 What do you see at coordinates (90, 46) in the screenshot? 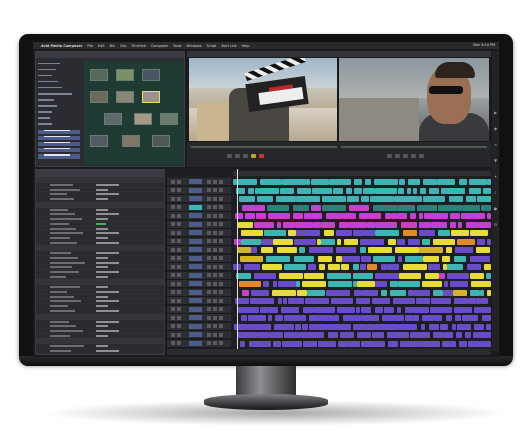
I see `menu-file: File` at bounding box center [90, 46].